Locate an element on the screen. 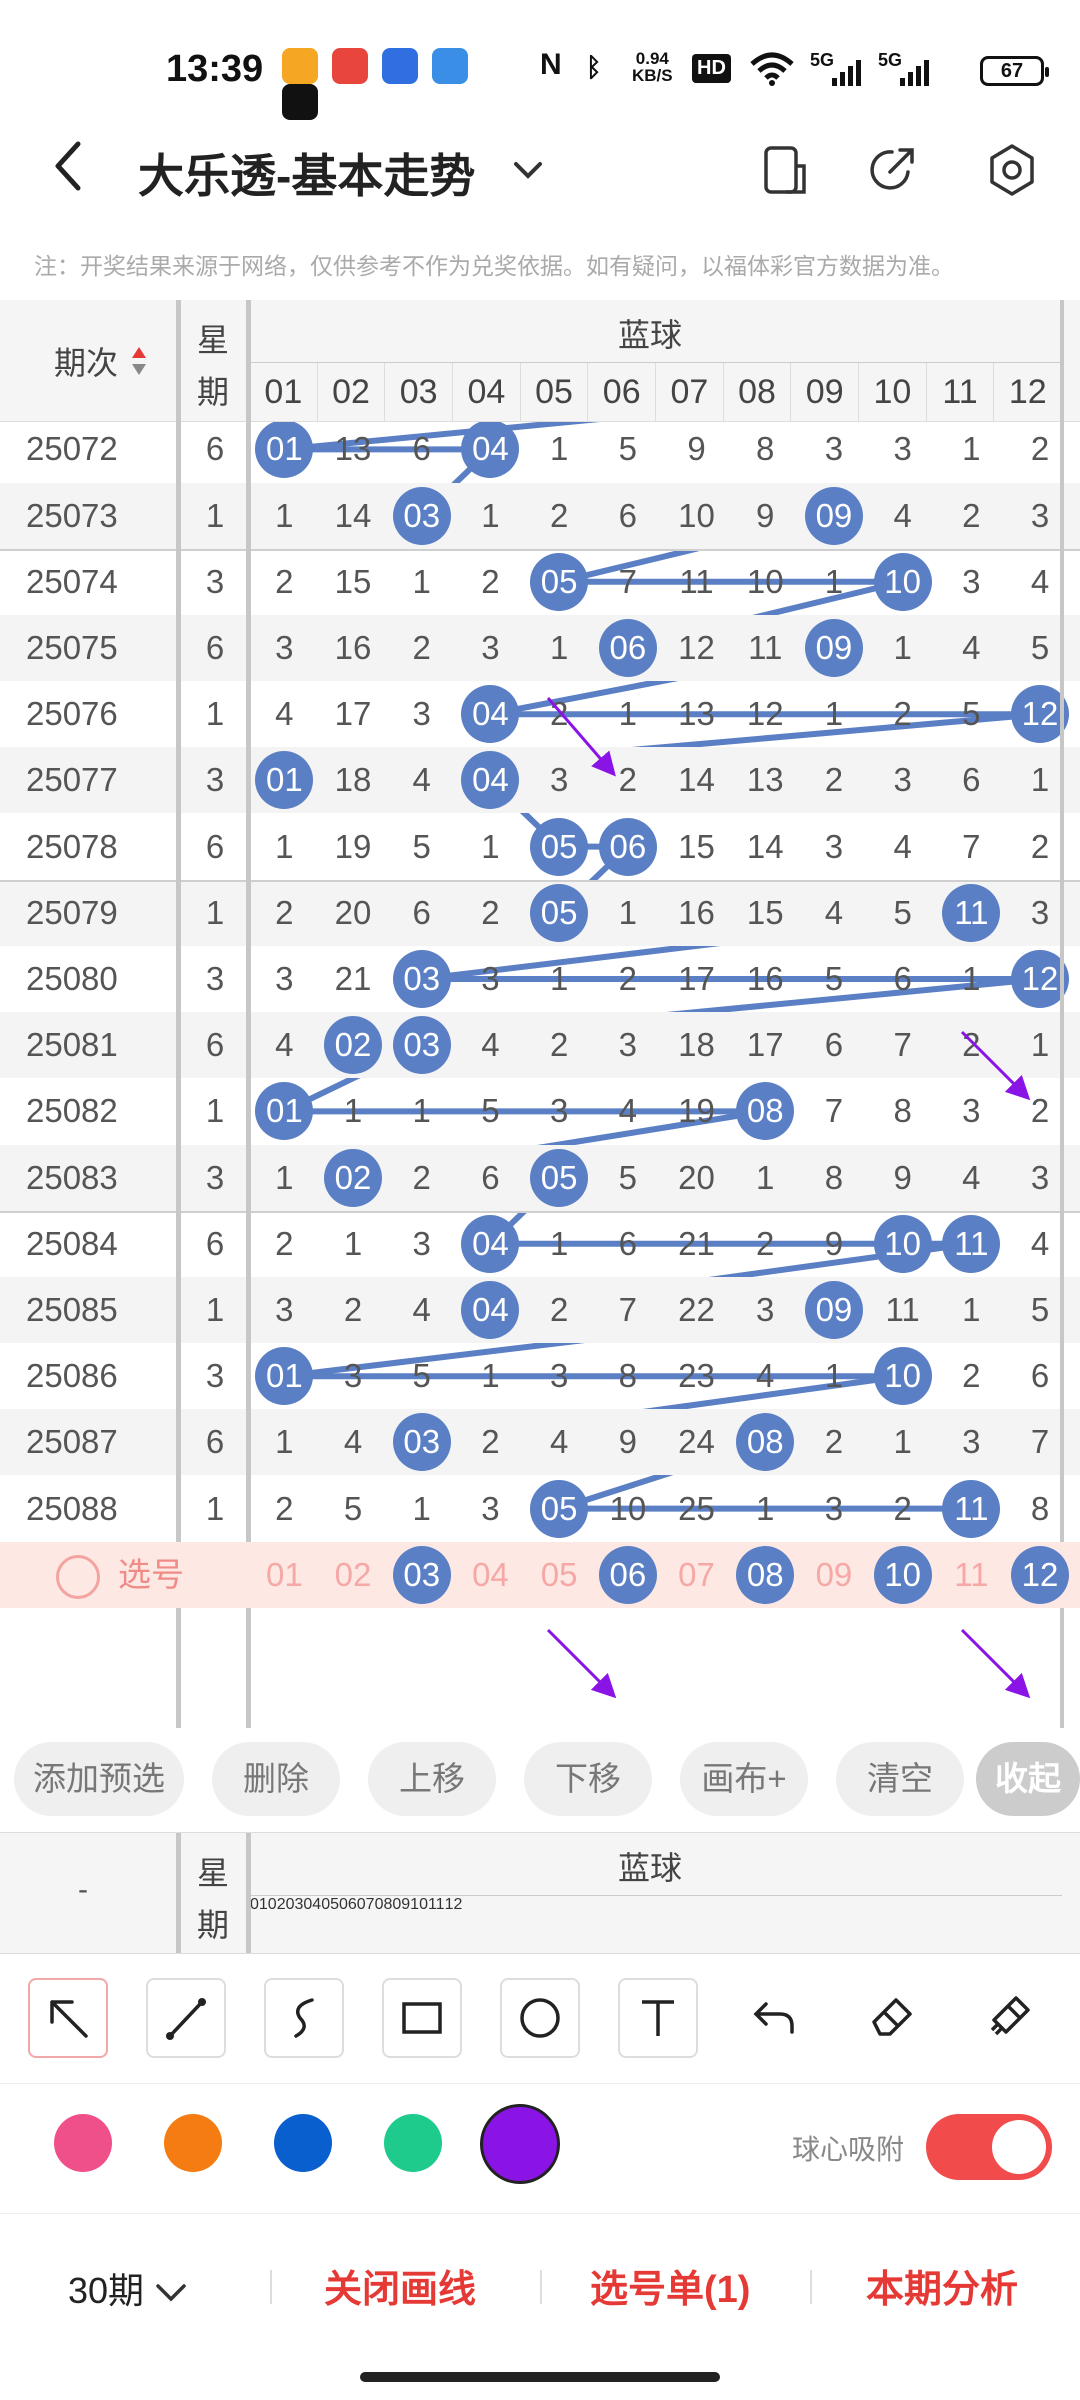  arrow-tool-icon is located at coordinates (69, 2019).